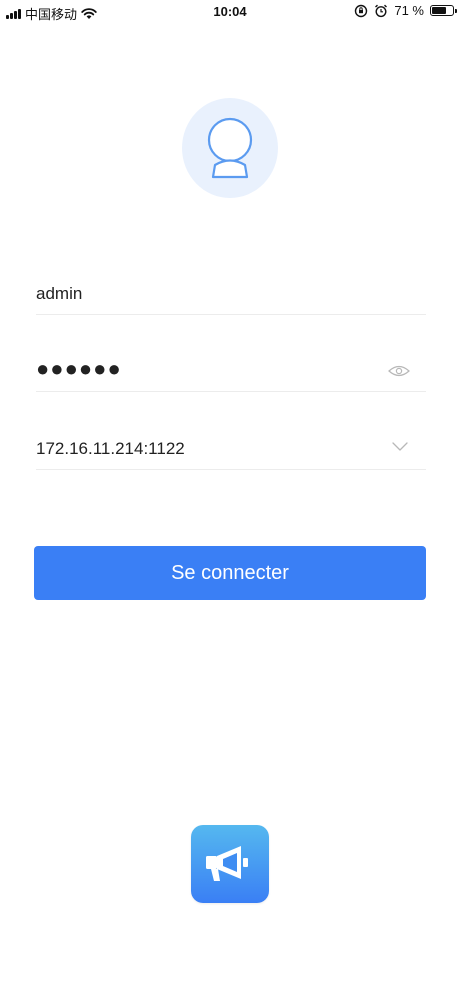  I want to click on user-avatar-icon, so click(230, 148).